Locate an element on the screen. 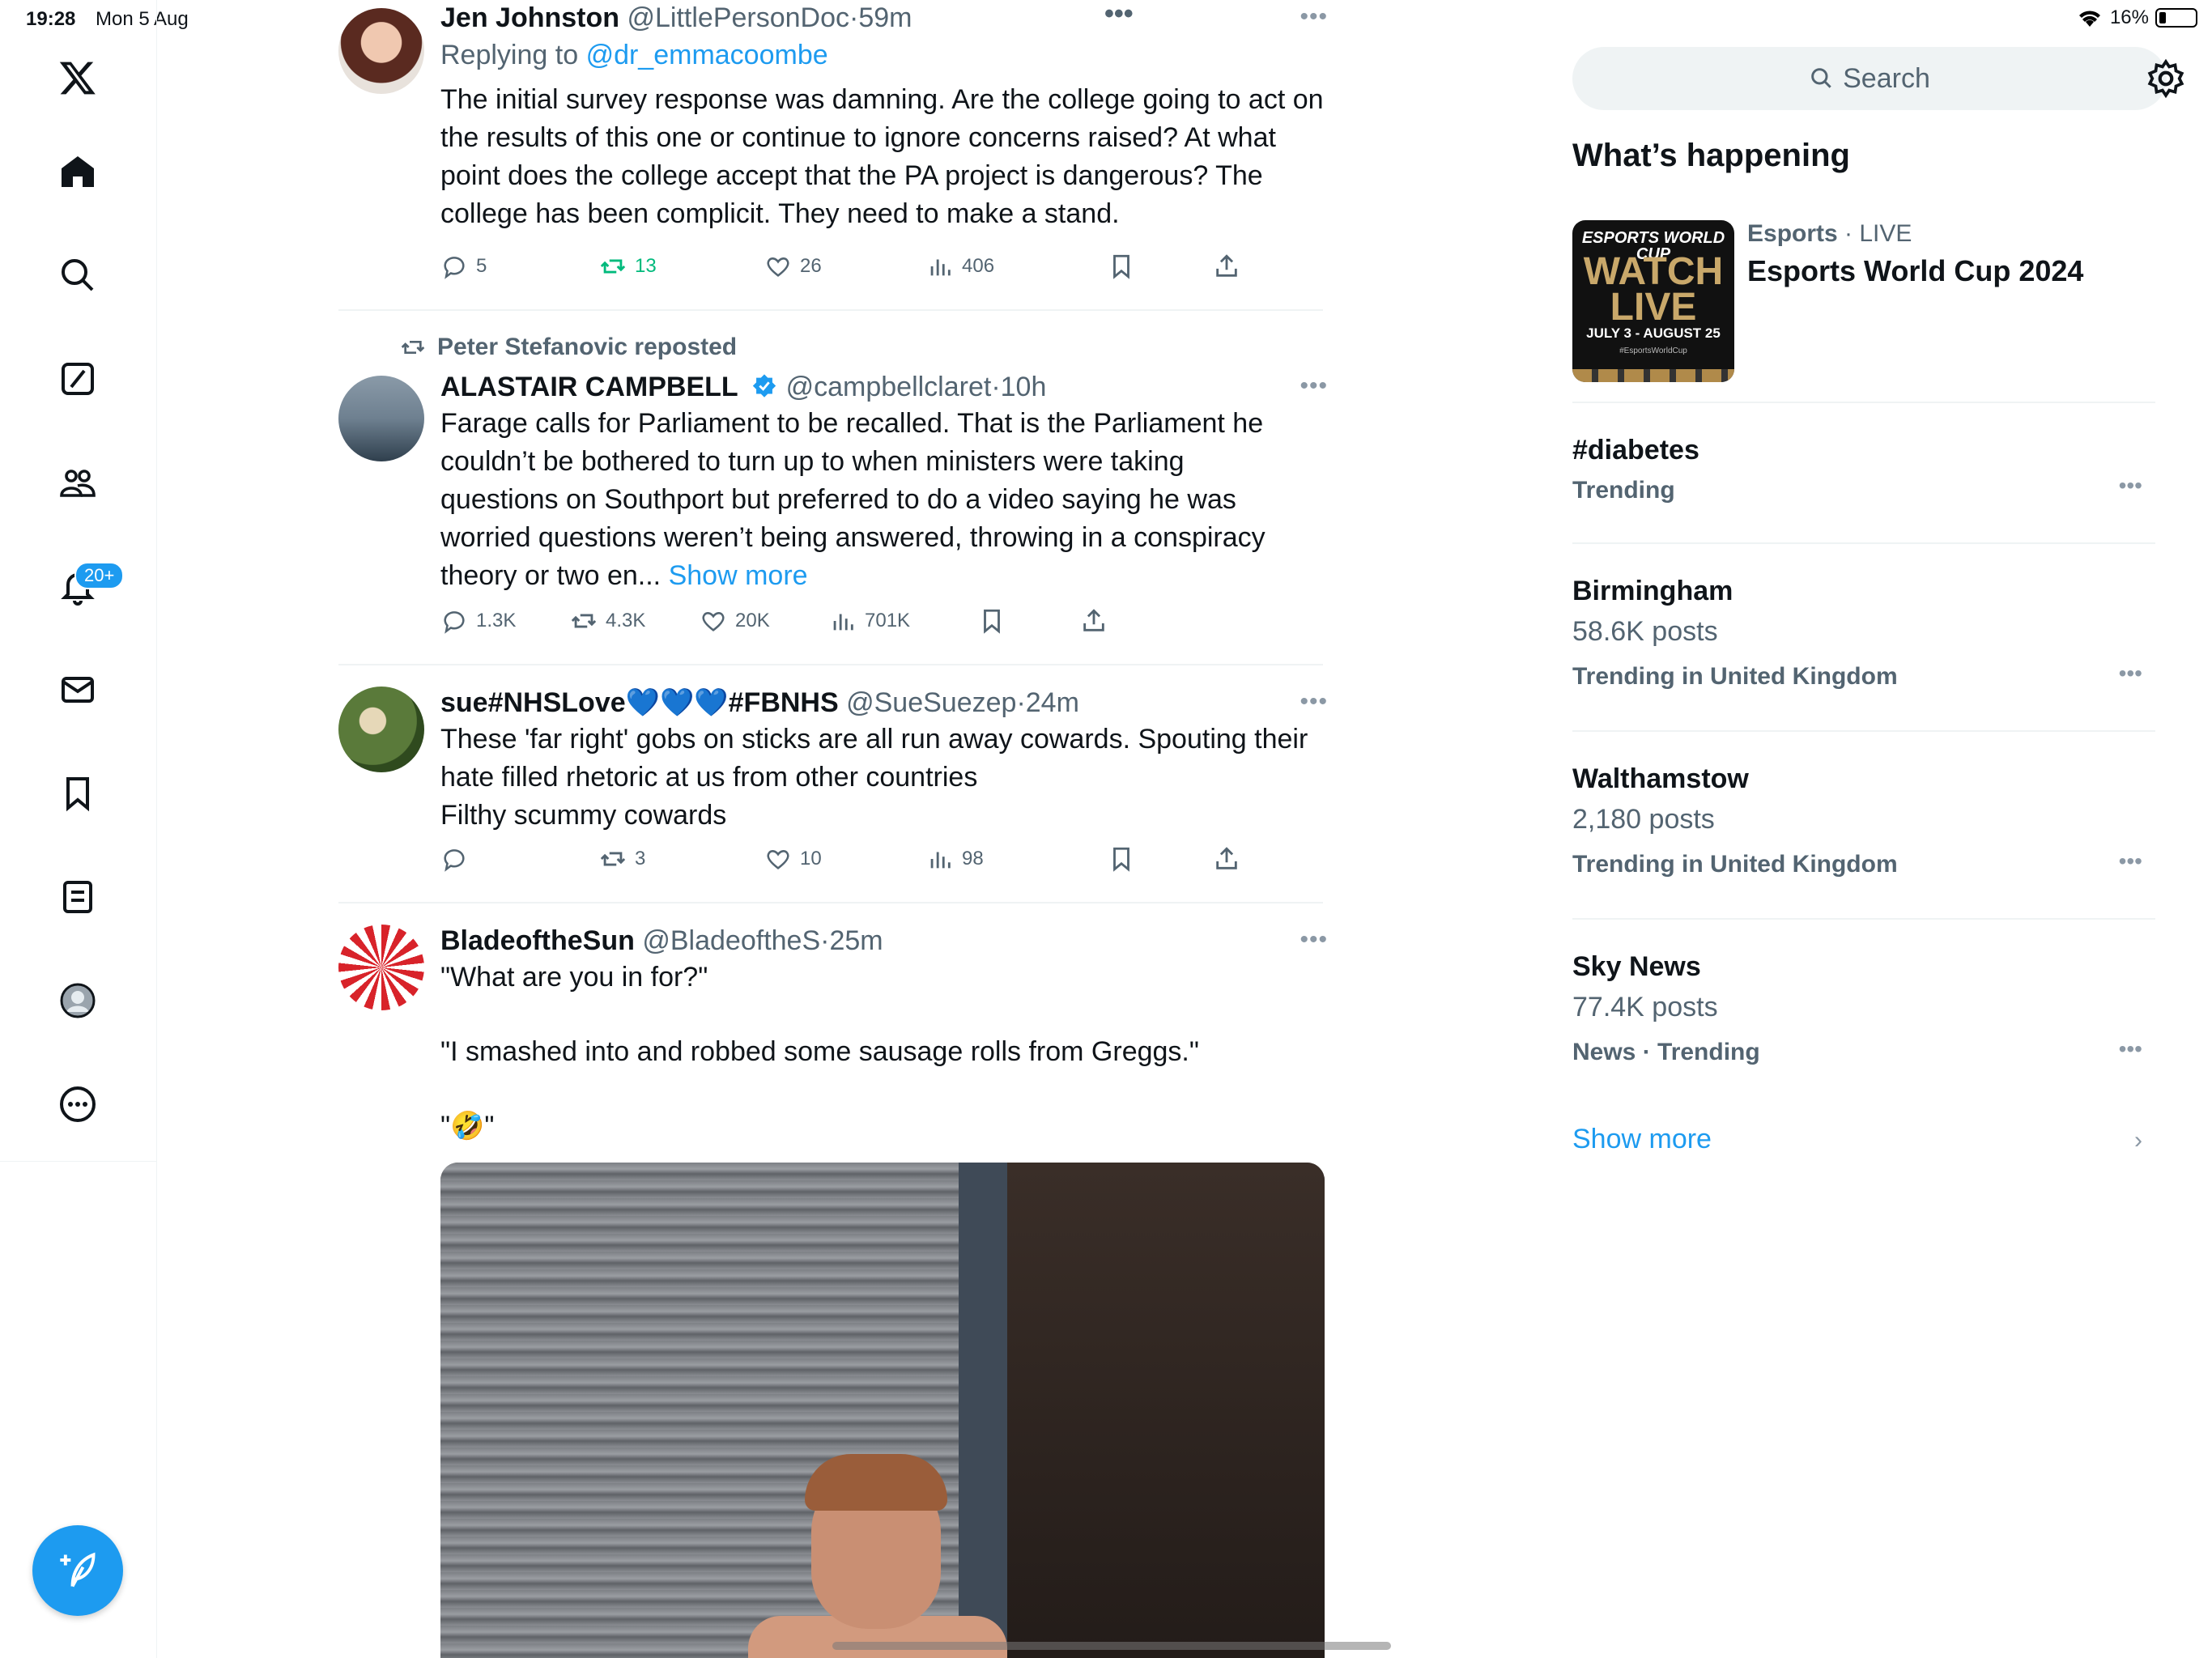 This screenshot has width=2212, height=1658. like-button: 10 is located at coordinates (793, 859).